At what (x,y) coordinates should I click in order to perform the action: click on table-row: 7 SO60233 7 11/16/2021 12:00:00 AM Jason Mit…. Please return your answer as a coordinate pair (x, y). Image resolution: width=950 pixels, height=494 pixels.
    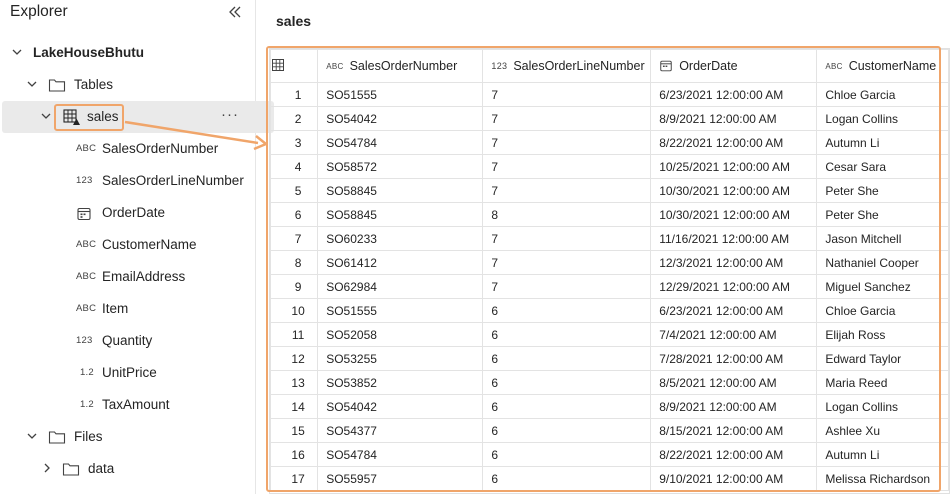
    Looking at the image, I should click on (609, 238).